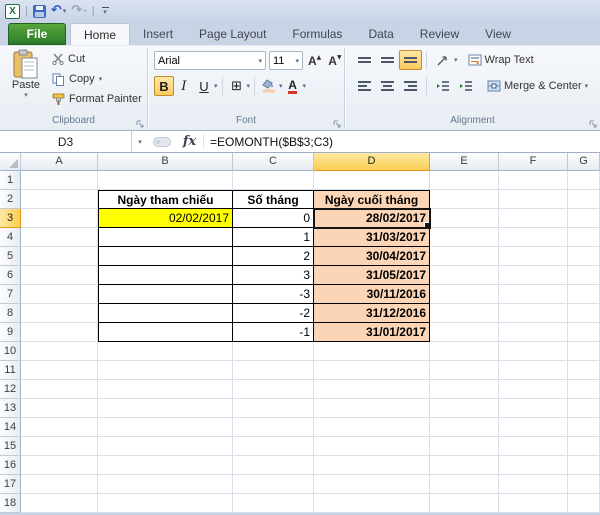 The width and height of the screenshot is (600, 515). What do you see at coordinates (97, 59) in the screenshot?
I see `cut-button: Cut` at bounding box center [97, 59].